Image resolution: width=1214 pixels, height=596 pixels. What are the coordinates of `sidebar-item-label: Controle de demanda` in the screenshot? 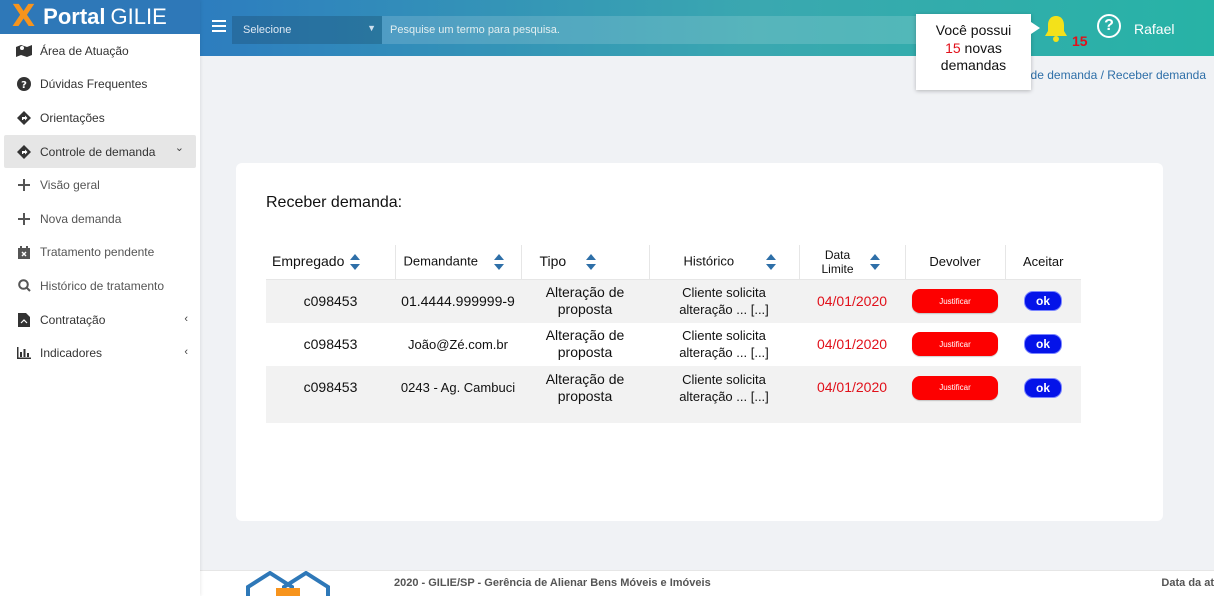 It's located at (98, 151).